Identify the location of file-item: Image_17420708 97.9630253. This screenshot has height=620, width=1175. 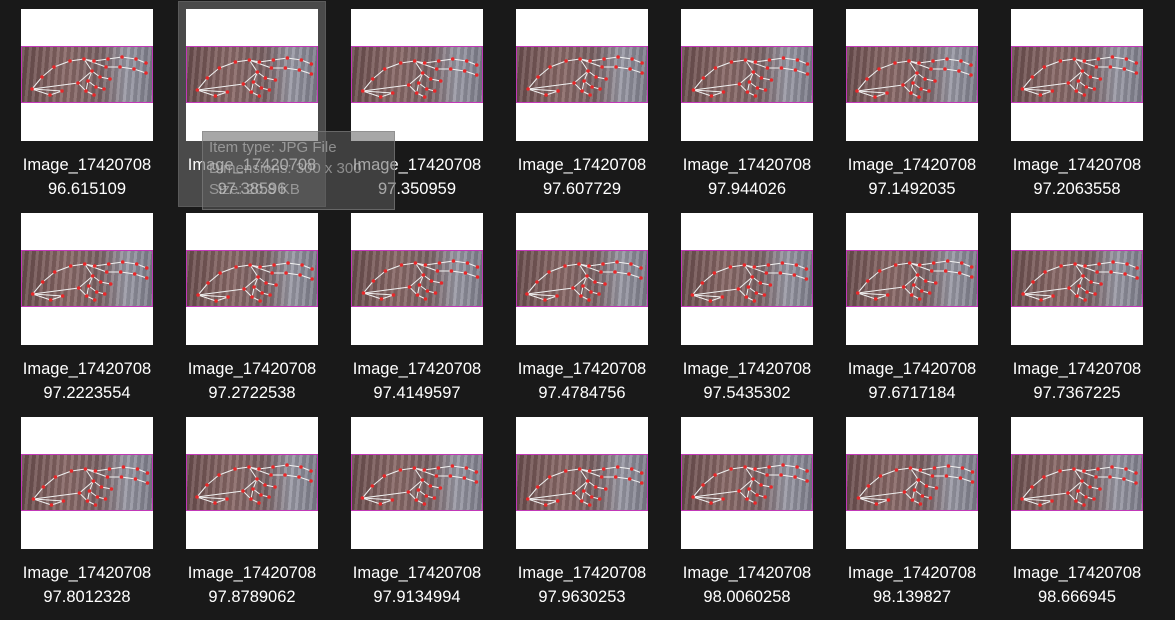
(582, 512).